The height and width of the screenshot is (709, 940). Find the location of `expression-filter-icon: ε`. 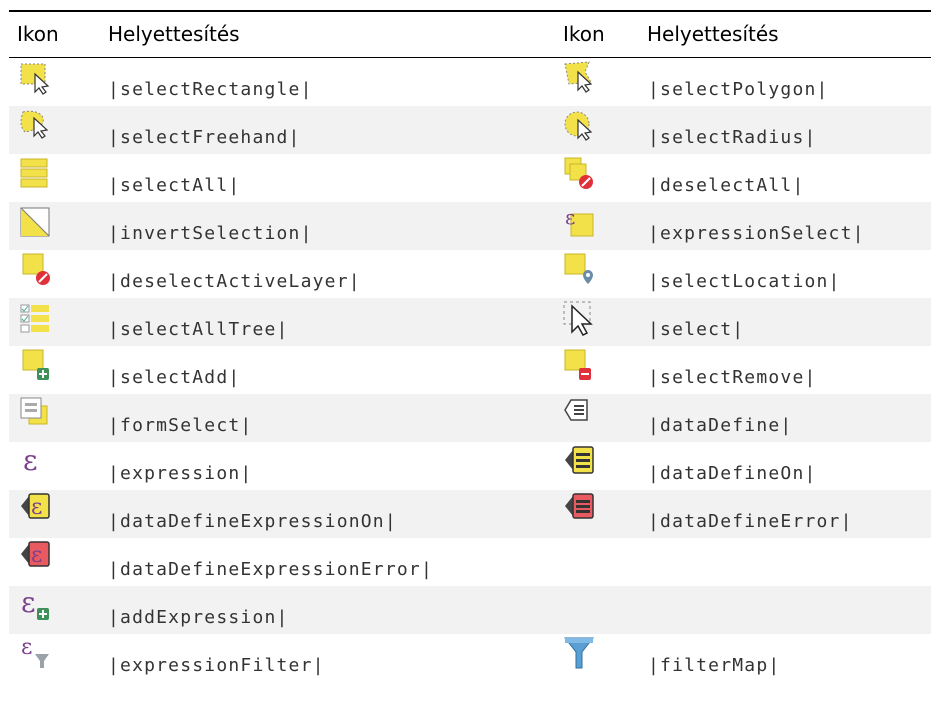

expression-filter-icon: ε is located at coordinates (35, 654).